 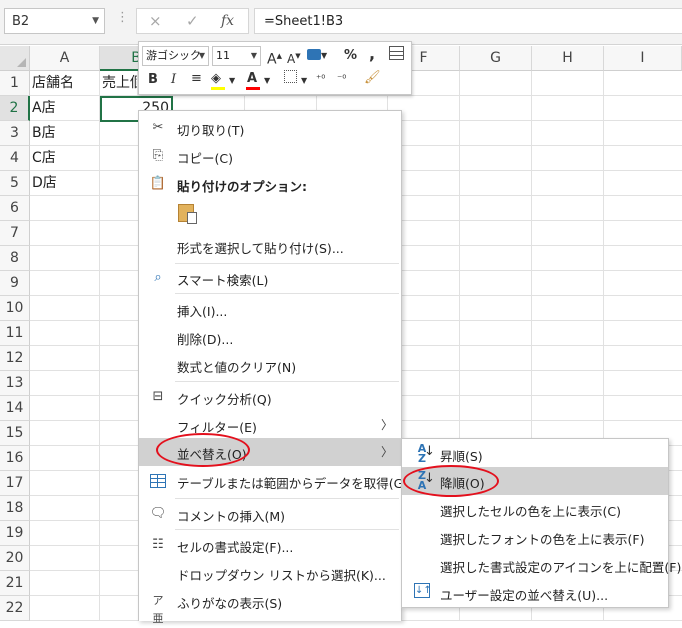 What do you see at coordinates (15, 233) in the screenshot?
I see `row-header-7: 7` at bounding box center [15, 233].